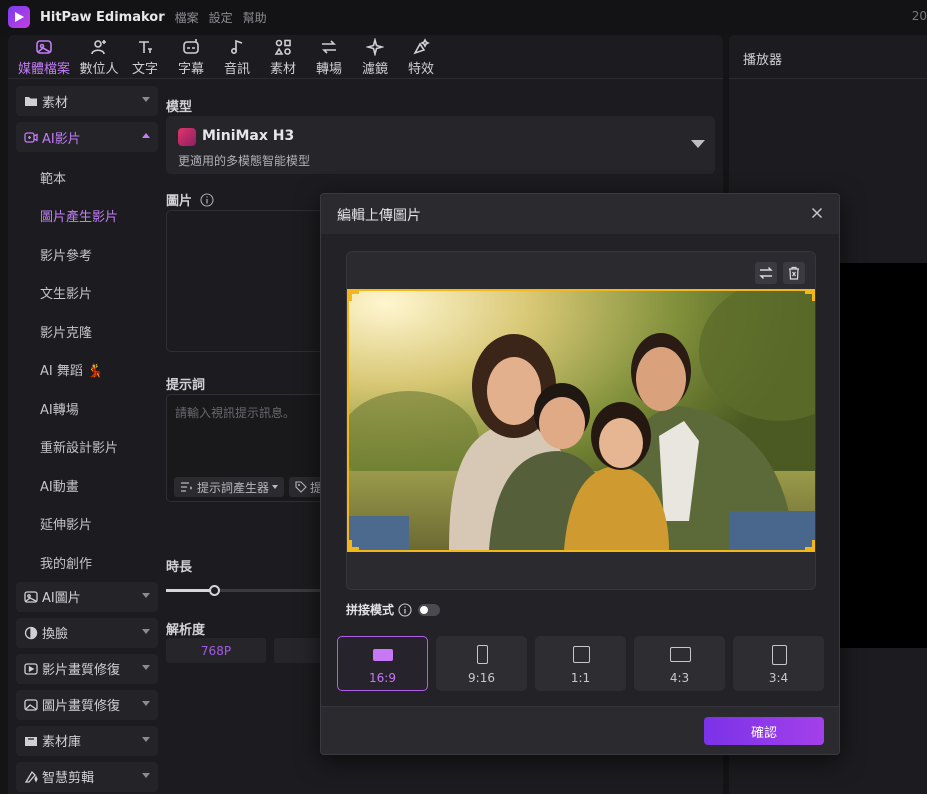 Image resolution: width=927 pixels, height=794 pixels. I want to click on trash-icon, so click(794, 273).